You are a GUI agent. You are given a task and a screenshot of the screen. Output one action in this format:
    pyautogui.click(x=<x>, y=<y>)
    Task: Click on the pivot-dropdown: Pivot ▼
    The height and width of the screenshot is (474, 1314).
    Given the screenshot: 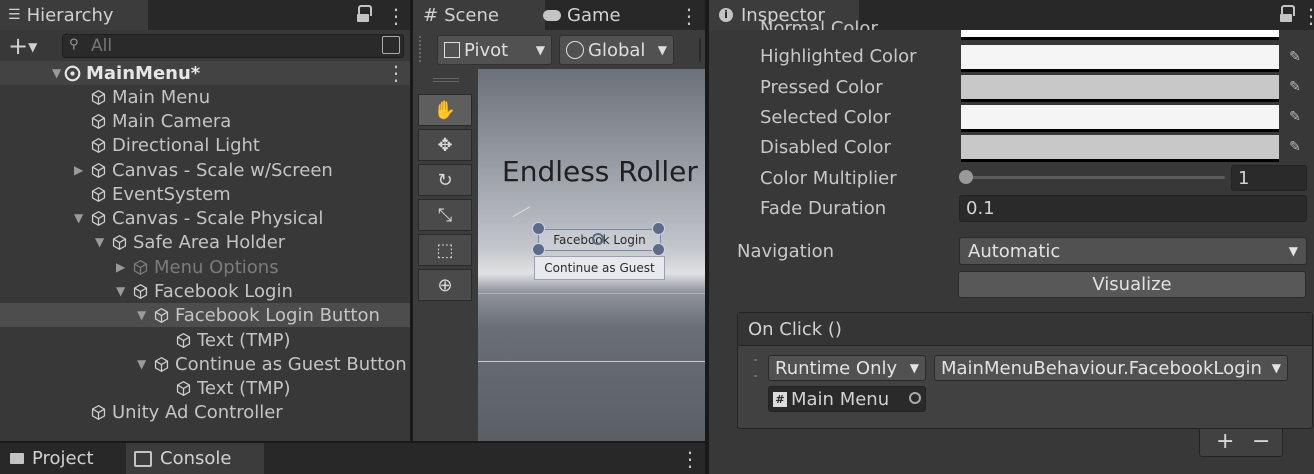 What is the action you would take?
    pyautogui.click(x=494, y=50)
    